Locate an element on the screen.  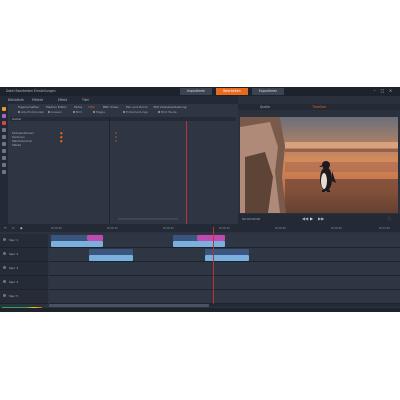
status-bar is located at coordinates (200, 310).